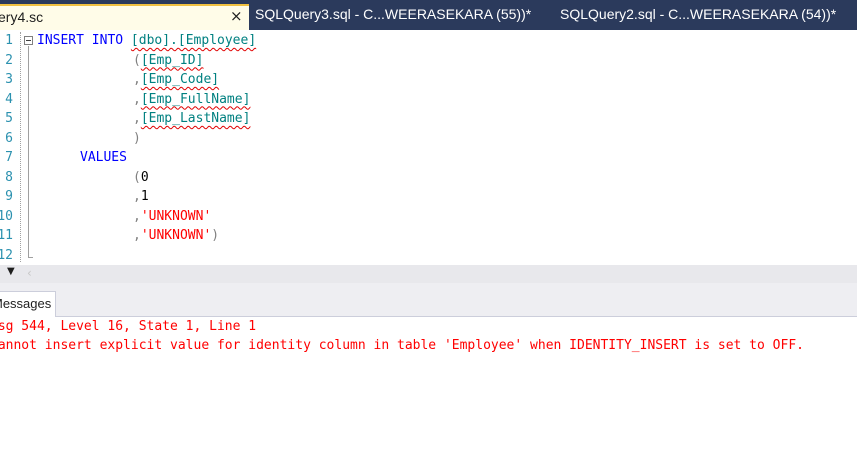  I want to click on line-number: 10, so click(6, 216).